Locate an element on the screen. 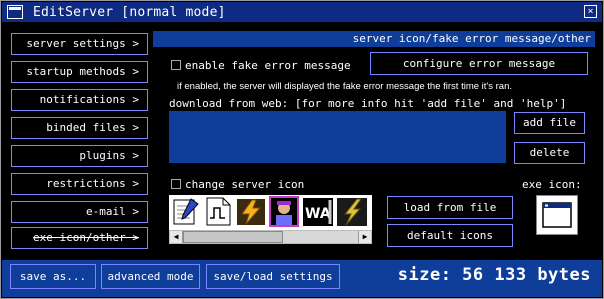 The width and height of the screenshot is (604, 299). exe-icon-preview is located at coordinates (557, 215).